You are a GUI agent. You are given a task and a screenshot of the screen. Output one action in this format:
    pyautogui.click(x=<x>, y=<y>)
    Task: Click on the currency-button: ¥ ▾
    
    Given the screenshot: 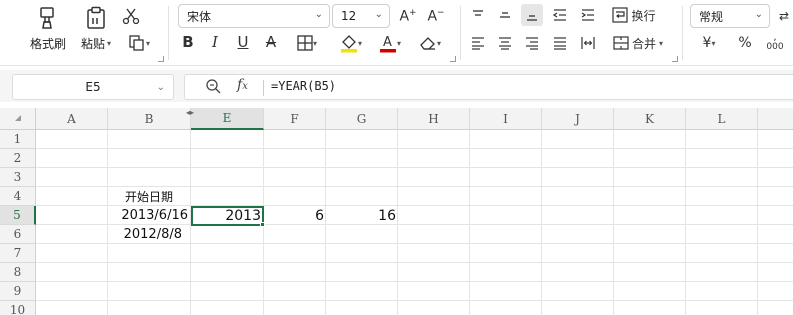 What is the action you would take?
    pyautogui.click(x=709, y=43)
    